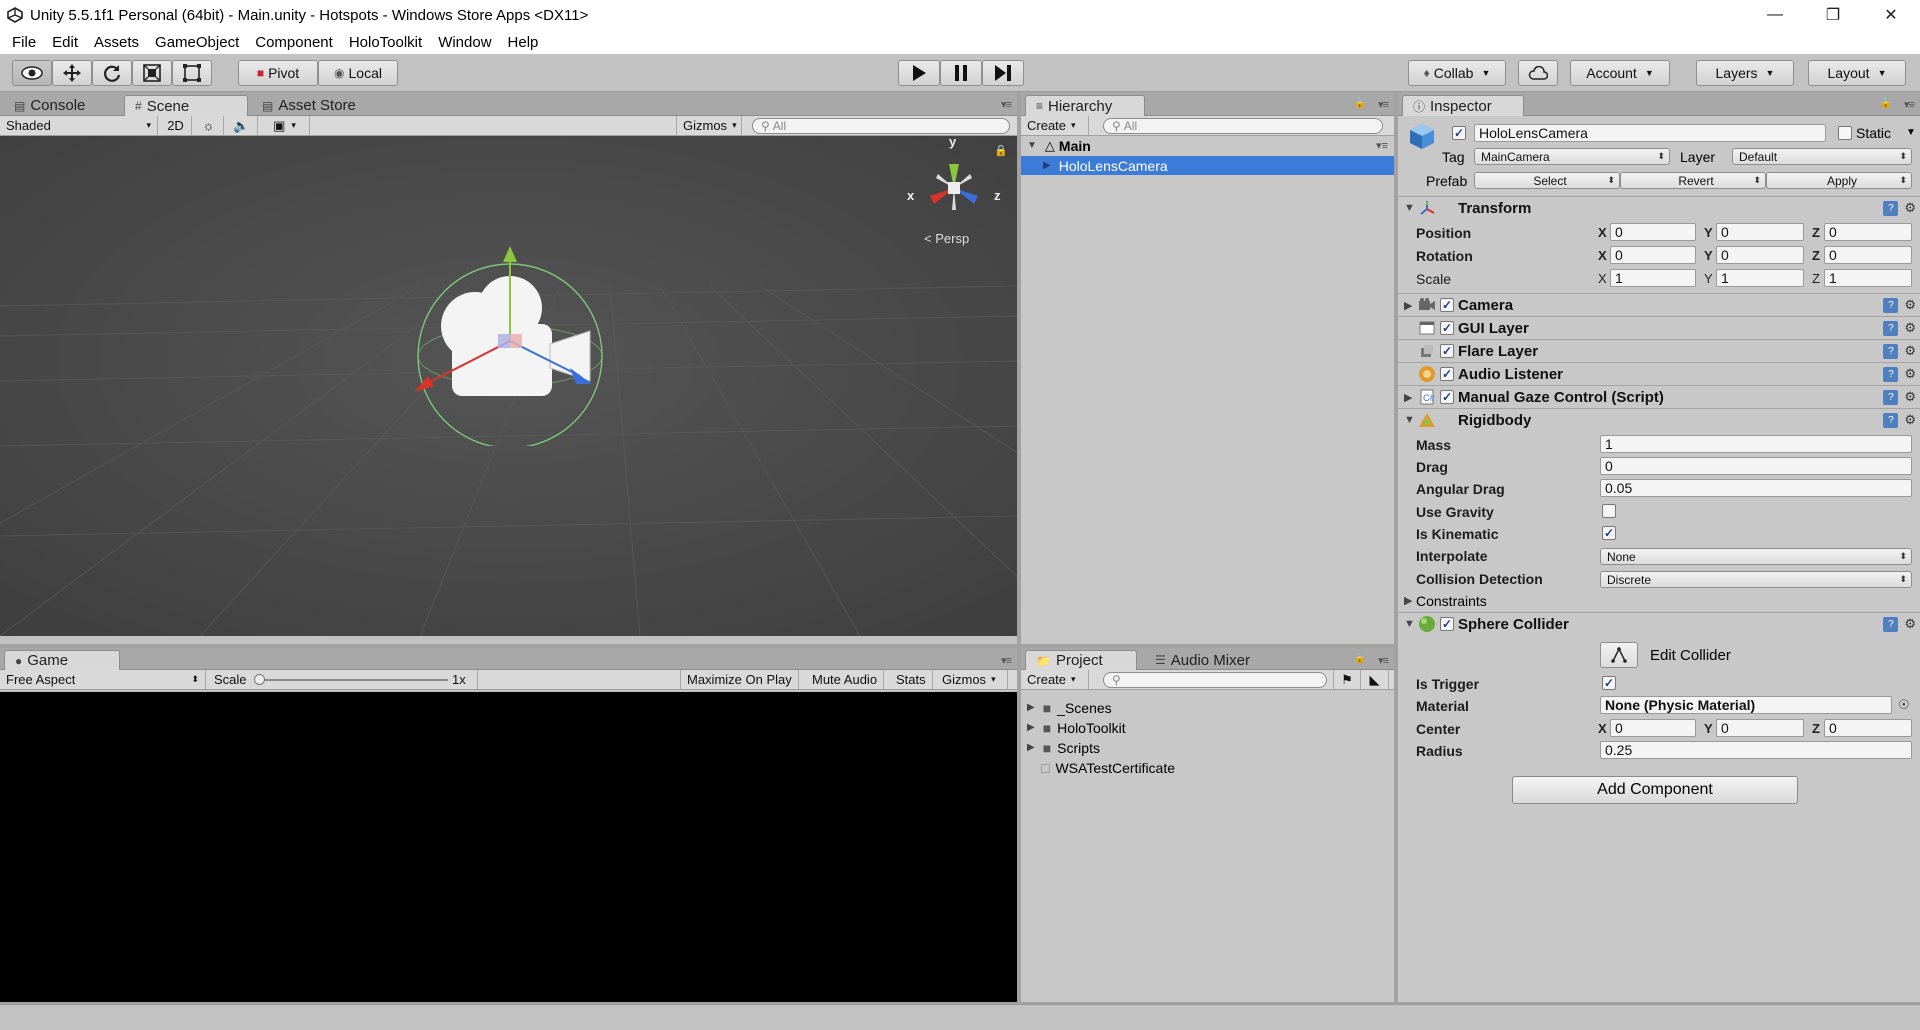 Image resolution: width=1920 pixels, height=1030 pixels. I want to click on camera-object-gizmo, so click(510, 346).